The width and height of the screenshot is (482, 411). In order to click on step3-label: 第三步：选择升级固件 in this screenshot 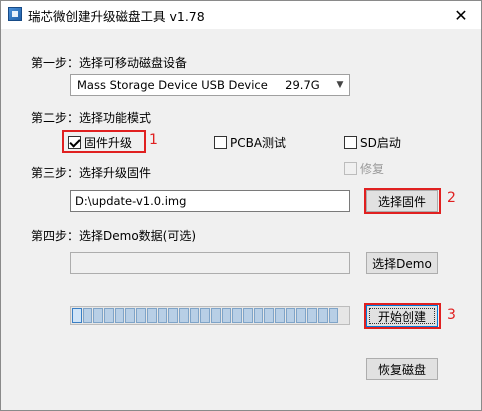, I will do `click(91, 173)`.